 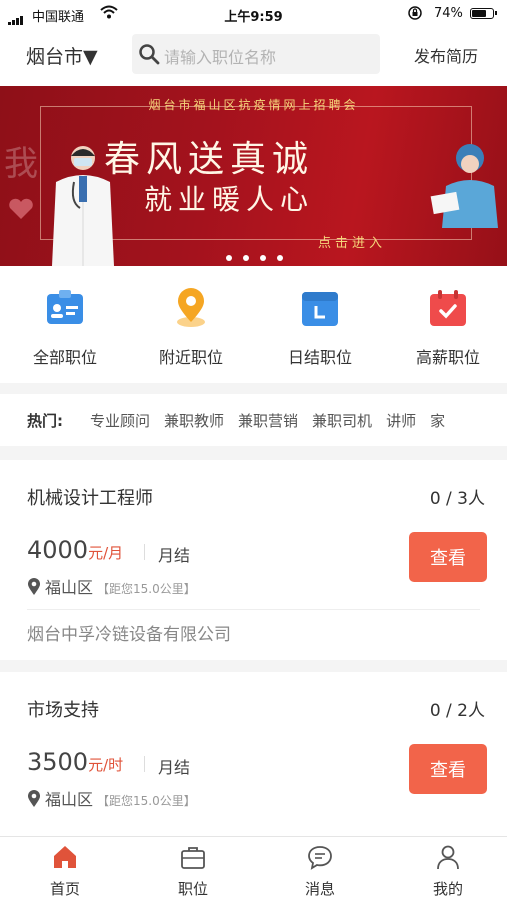 I want to click on quick-nav-all-jobs: 全部职位, so click(x=65, y=328).